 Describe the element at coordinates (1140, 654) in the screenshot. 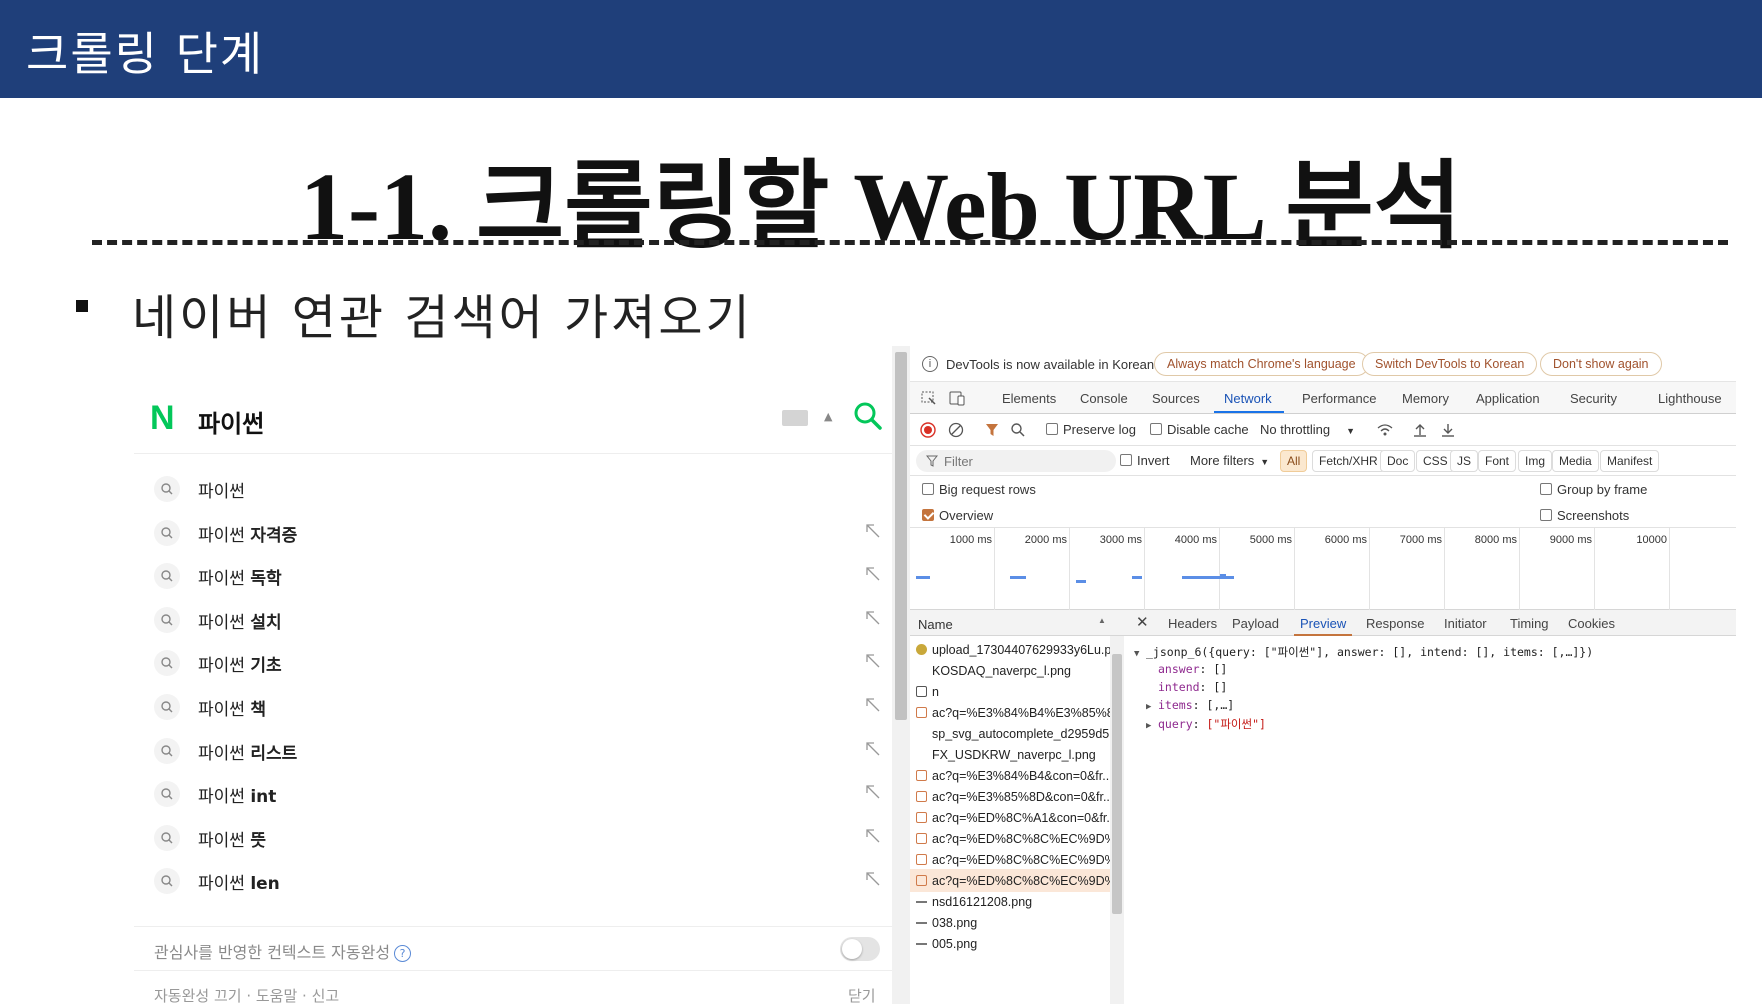

I see `expand-triangle-icon: ▼` at that location.